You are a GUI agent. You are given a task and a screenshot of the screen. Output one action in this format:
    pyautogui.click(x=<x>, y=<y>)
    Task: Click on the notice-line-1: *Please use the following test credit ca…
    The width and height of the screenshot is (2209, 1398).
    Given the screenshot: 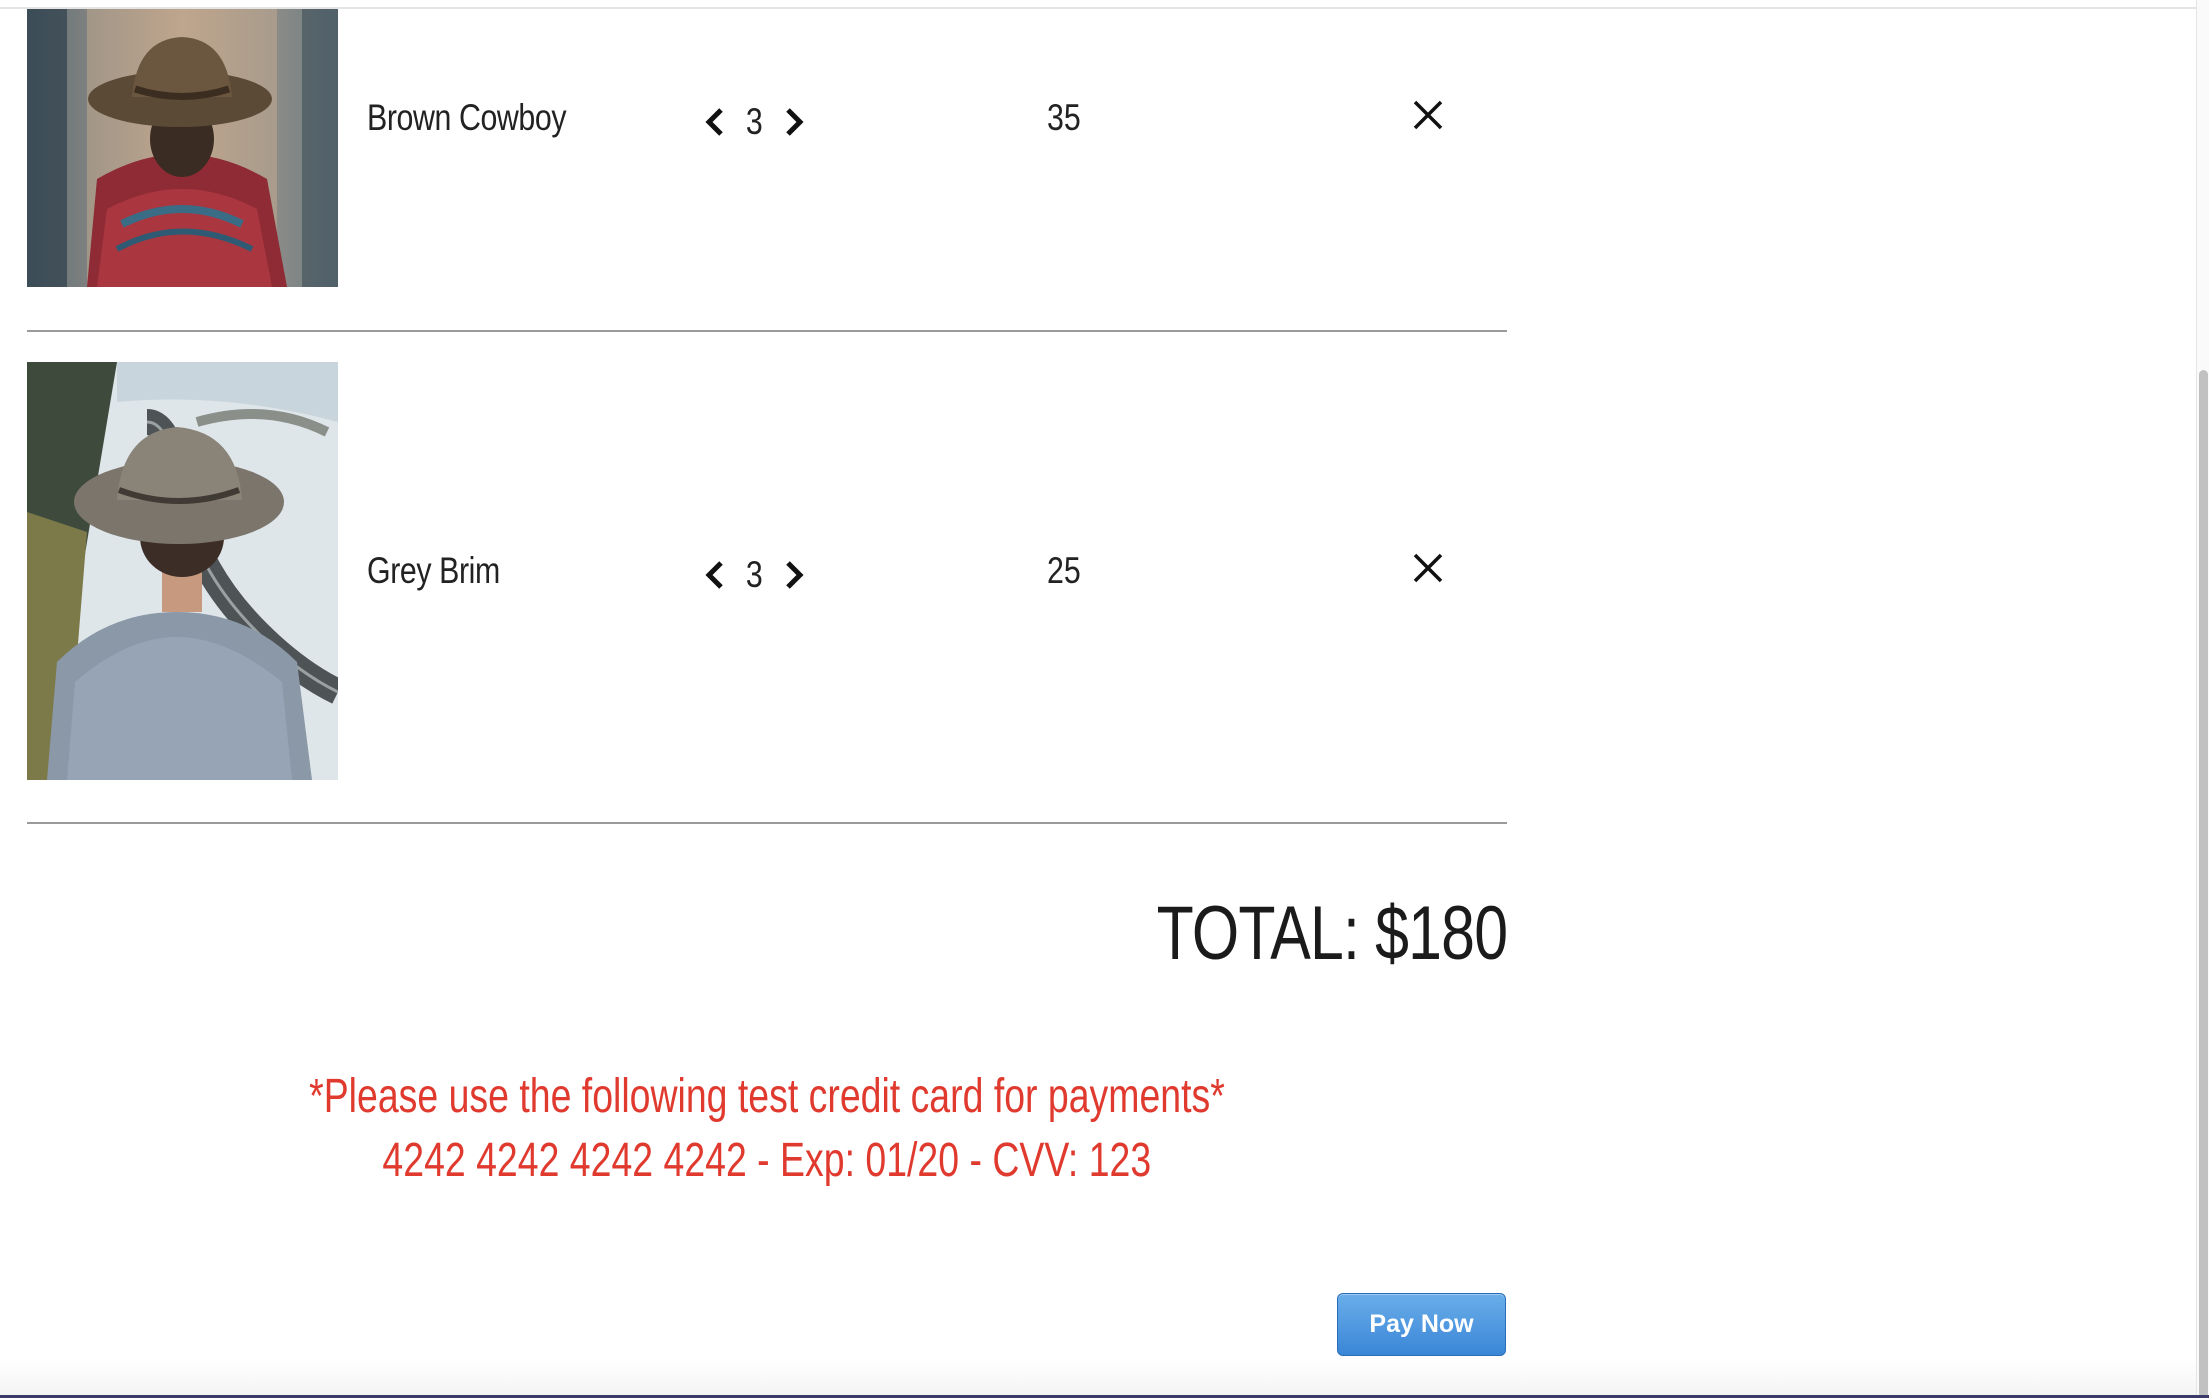 What is the action you would take?
    pyautogui.click(x=767, y=1096)
    